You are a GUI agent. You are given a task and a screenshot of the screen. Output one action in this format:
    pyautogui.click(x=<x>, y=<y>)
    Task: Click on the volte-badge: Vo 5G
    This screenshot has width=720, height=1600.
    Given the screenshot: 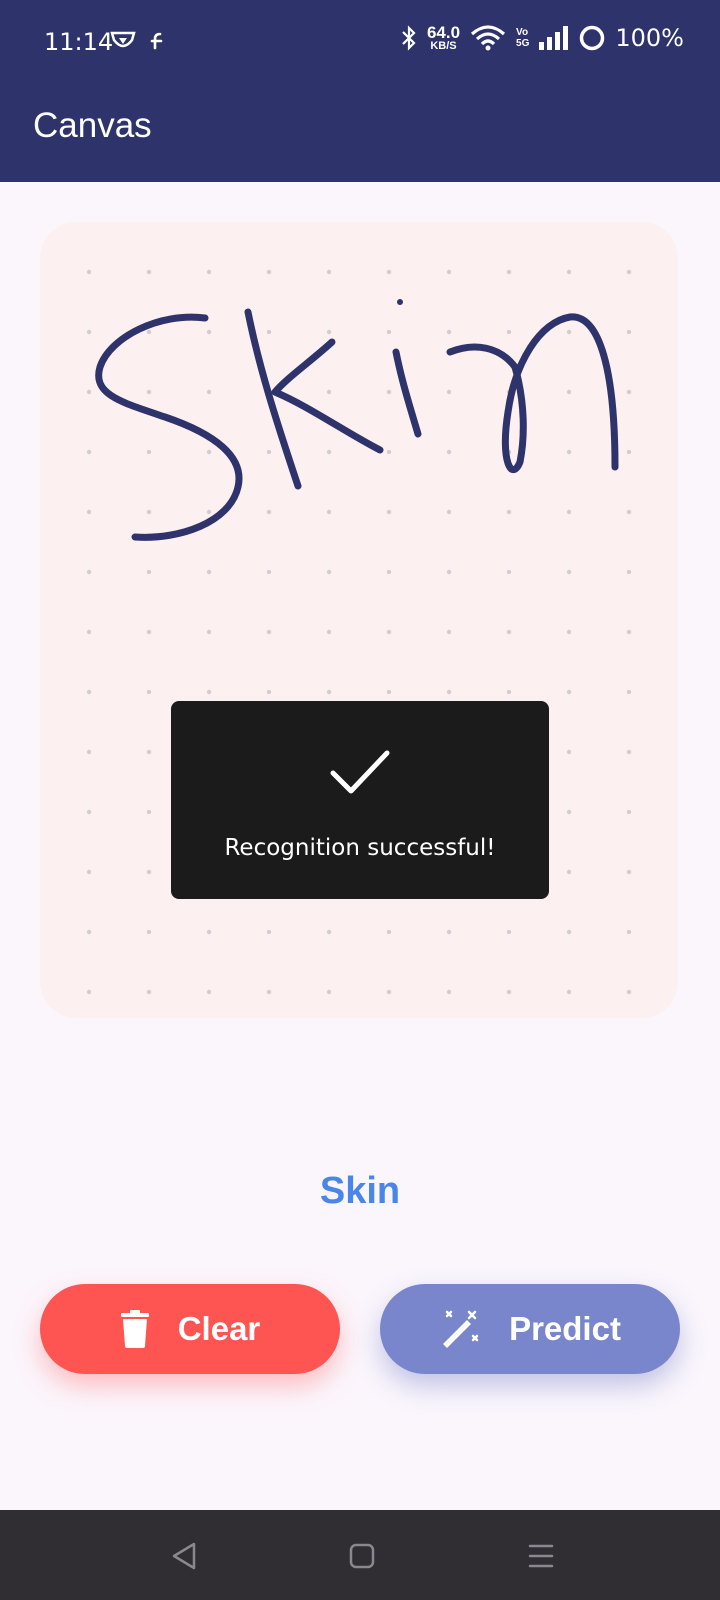 What is the action you would take?
    pyautogui.click(x=522, y=38)
    